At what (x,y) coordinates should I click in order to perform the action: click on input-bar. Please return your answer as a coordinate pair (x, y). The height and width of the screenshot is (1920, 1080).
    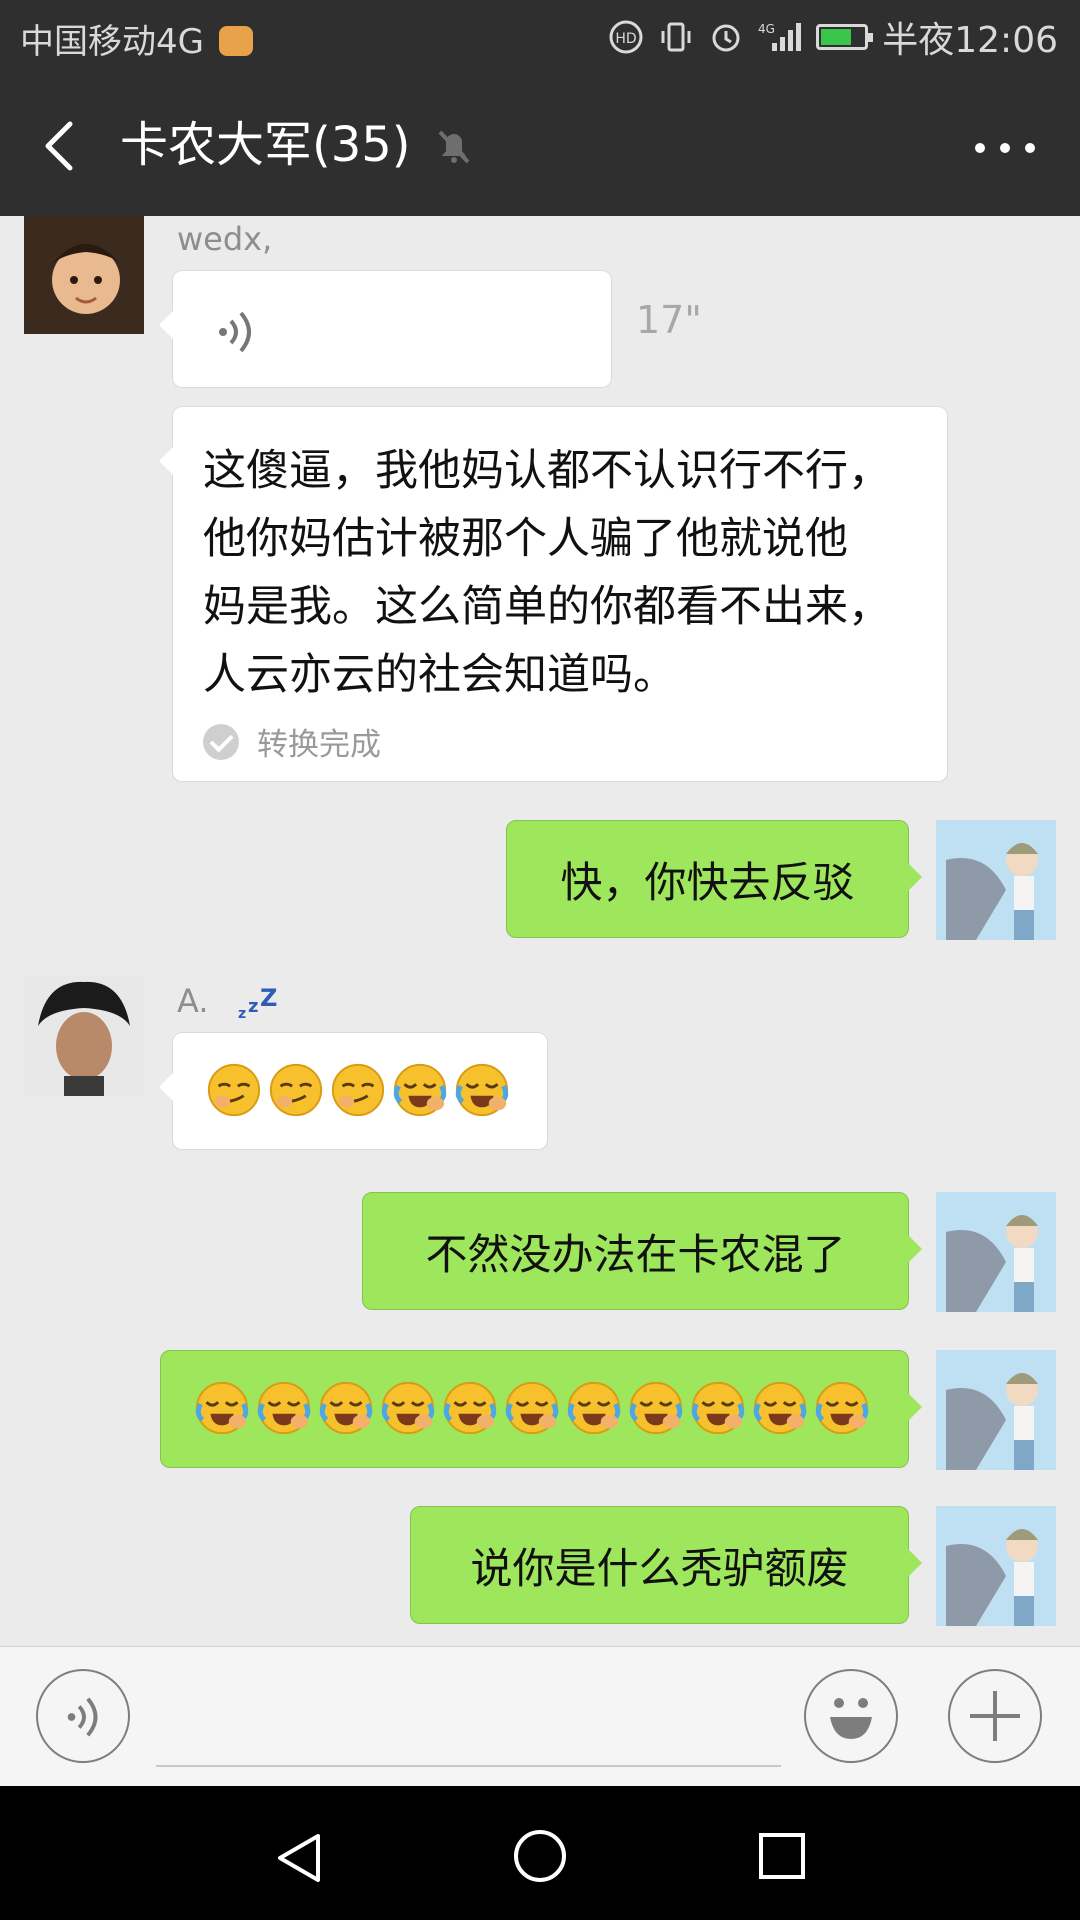
    Looking at the image, I should click on (540, 1716).